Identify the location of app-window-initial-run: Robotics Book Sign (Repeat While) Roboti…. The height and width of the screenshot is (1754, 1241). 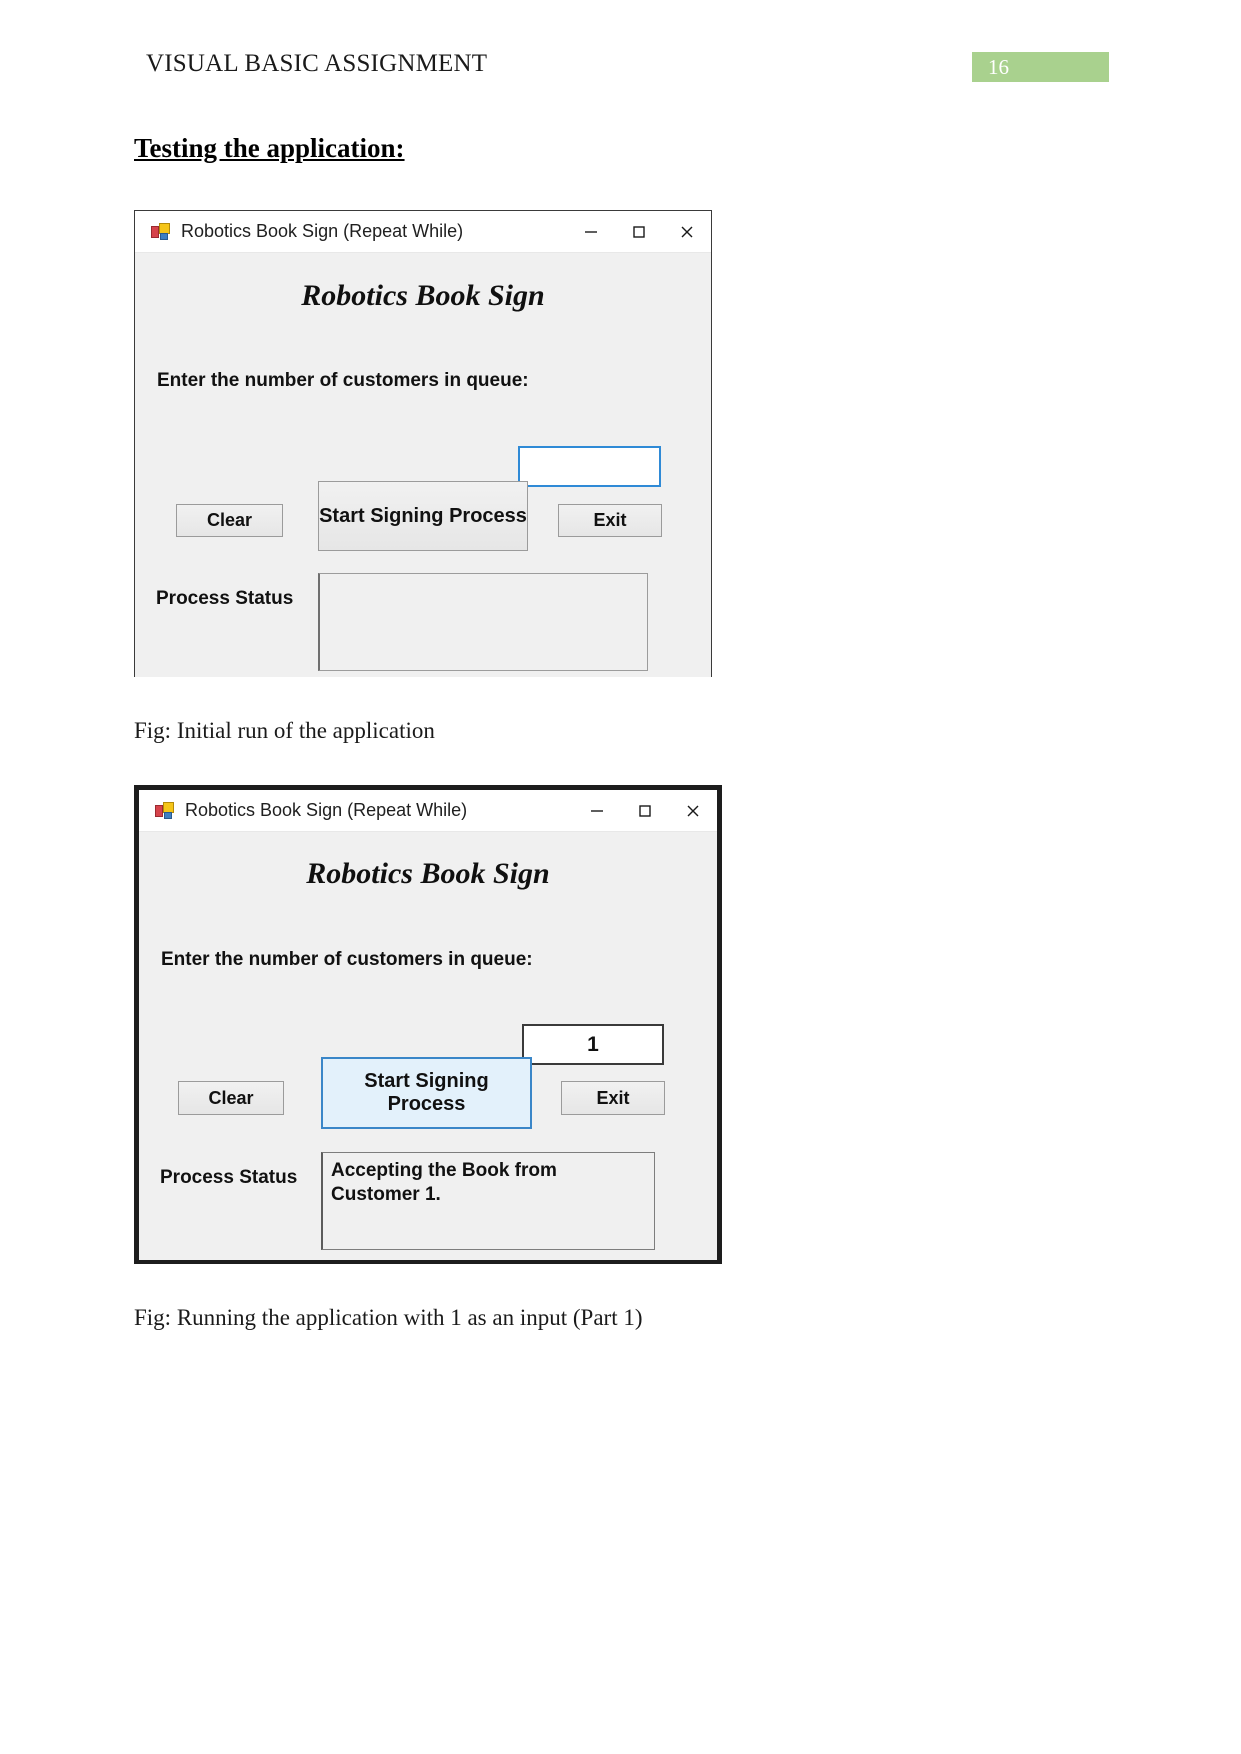
(423, 443).